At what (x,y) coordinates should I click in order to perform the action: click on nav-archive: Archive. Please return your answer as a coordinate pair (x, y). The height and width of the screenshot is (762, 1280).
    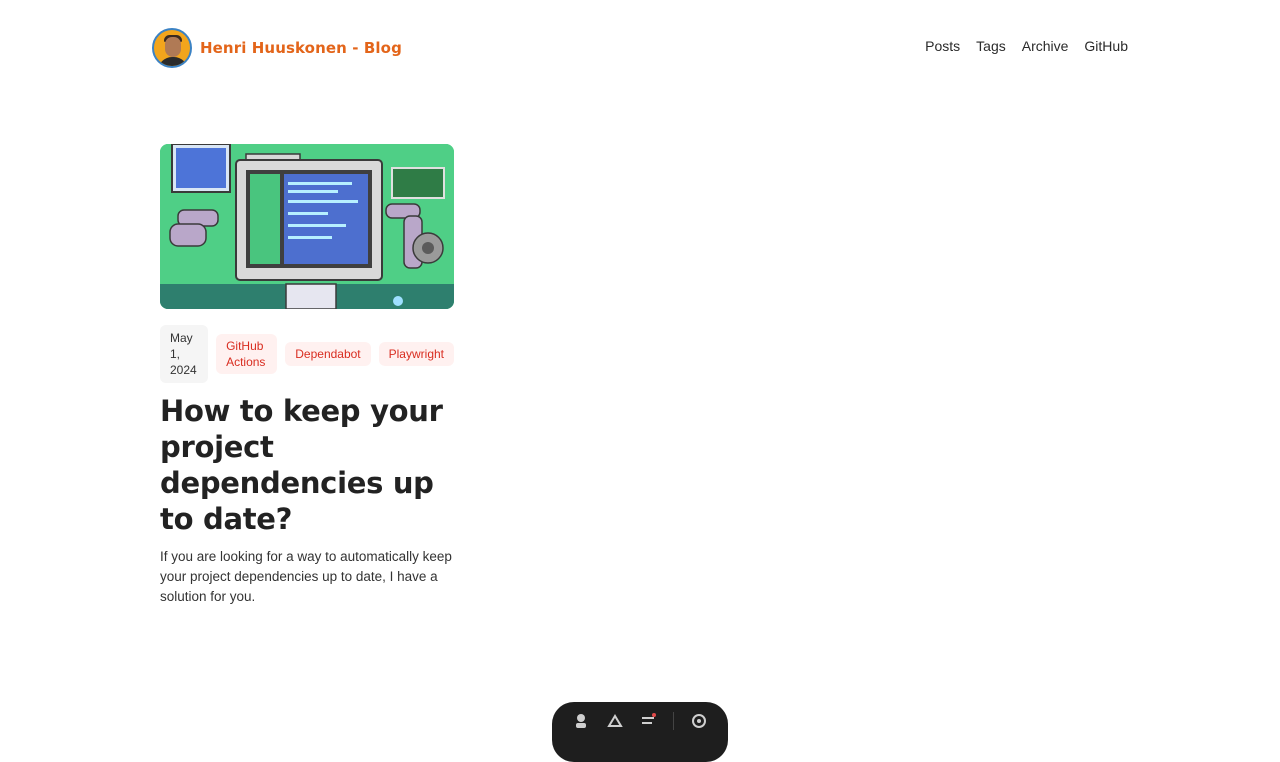
    Looking at the image, I should click on (1045, 46).